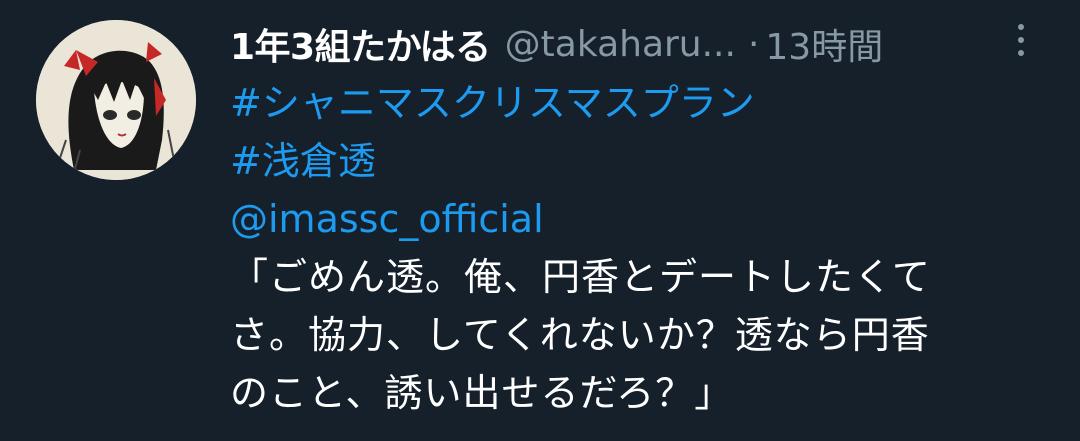 This screenshot has height=441, width=1080. I want to click on mention-link: @imassc_official, so click(387, 219).